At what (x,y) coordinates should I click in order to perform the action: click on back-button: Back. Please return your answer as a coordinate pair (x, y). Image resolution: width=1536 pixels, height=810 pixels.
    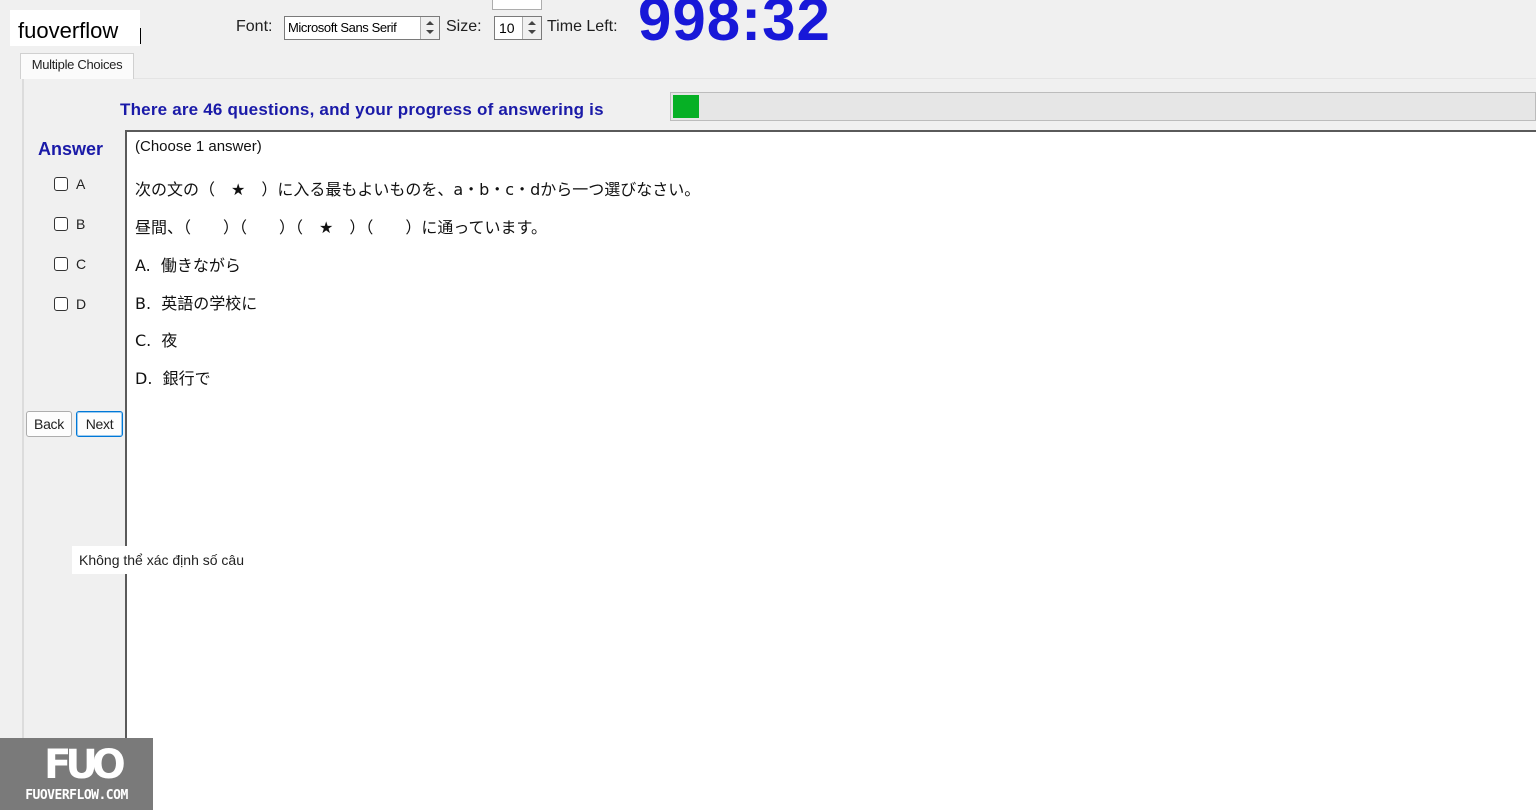
    Looking at the image, I should click on (49, 424).